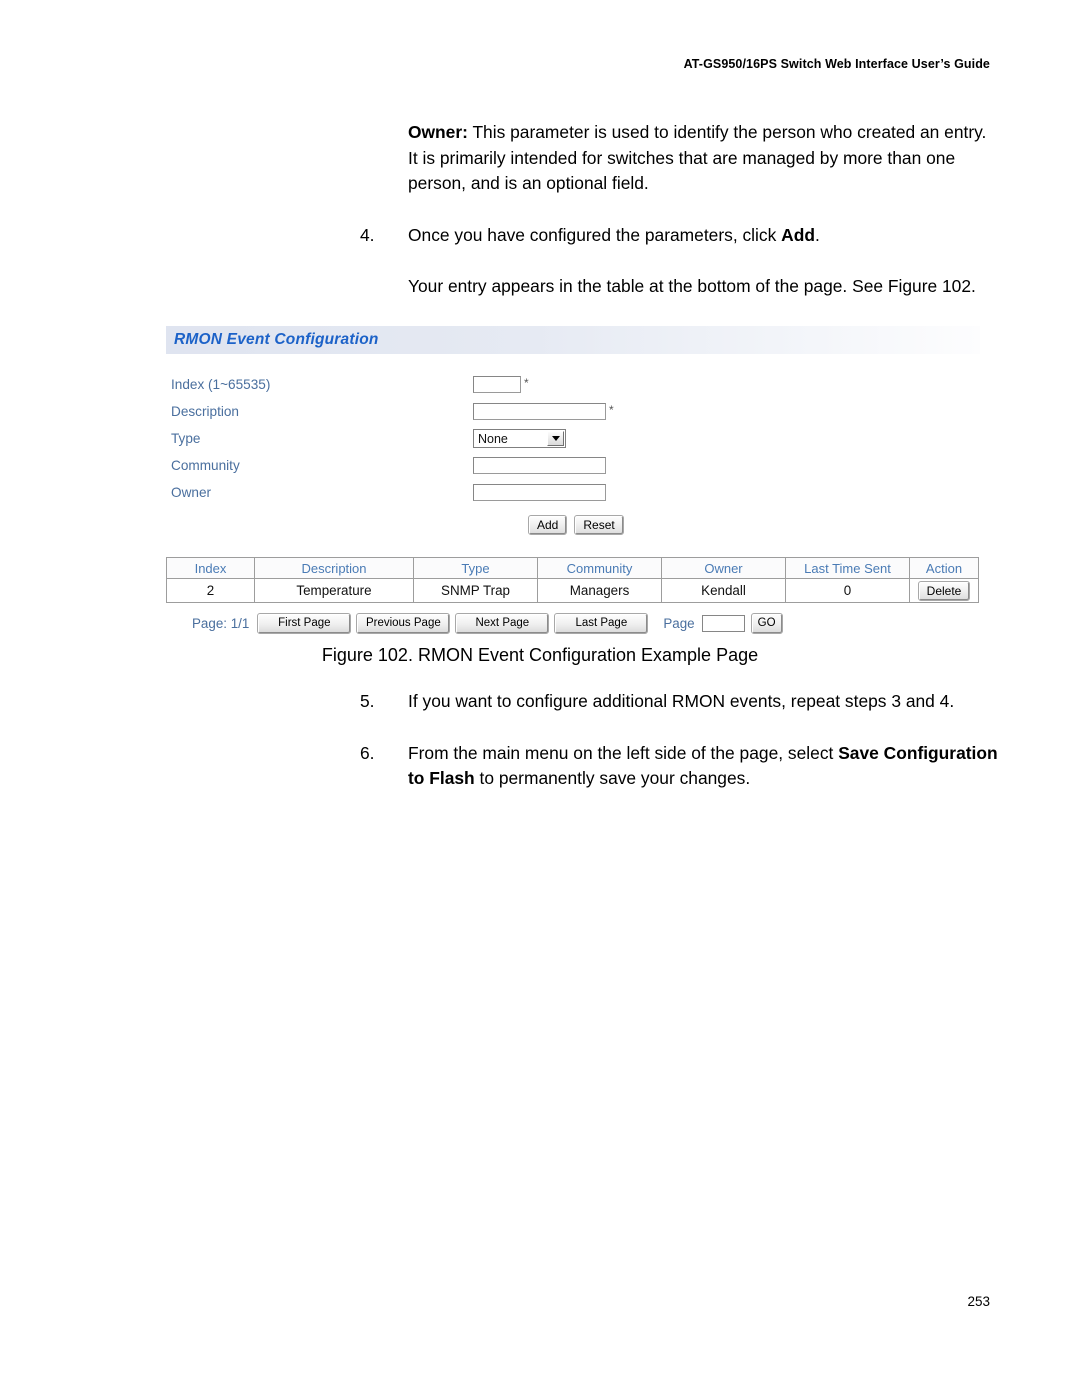  What do you see at coordinates (798, 234) in the screenshot?
I see `add-keyword: Add` at bounding box center [798, 234].